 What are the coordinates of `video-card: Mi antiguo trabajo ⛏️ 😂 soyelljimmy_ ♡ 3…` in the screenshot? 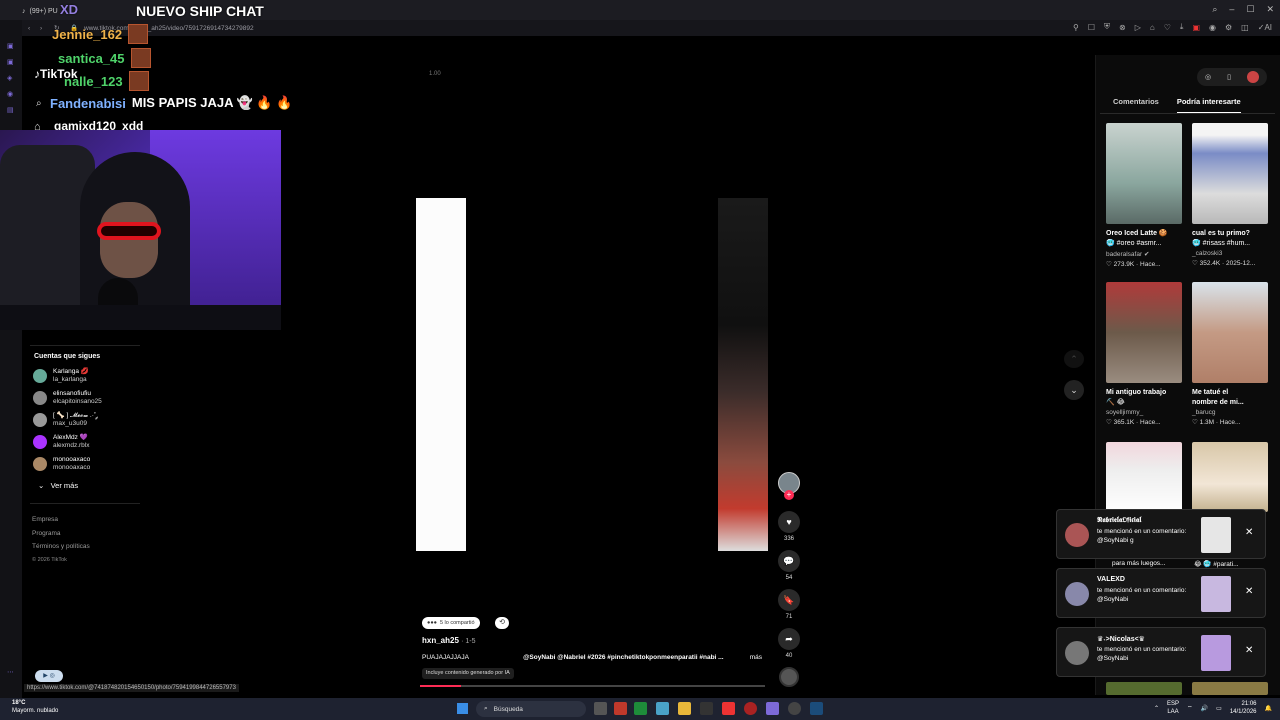 It's located at (1144, 354).